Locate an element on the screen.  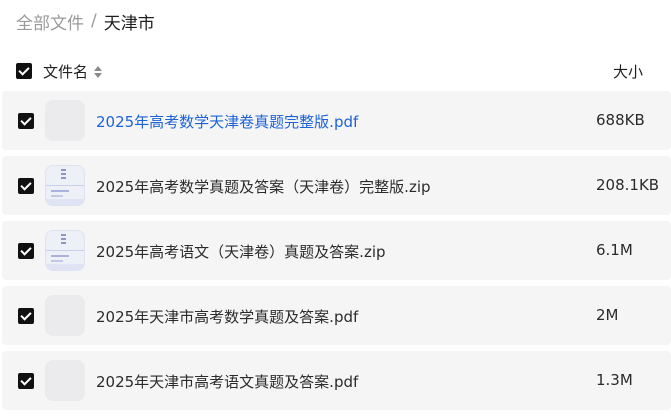
file-size: 688KB is located at coordinates (620, 120).